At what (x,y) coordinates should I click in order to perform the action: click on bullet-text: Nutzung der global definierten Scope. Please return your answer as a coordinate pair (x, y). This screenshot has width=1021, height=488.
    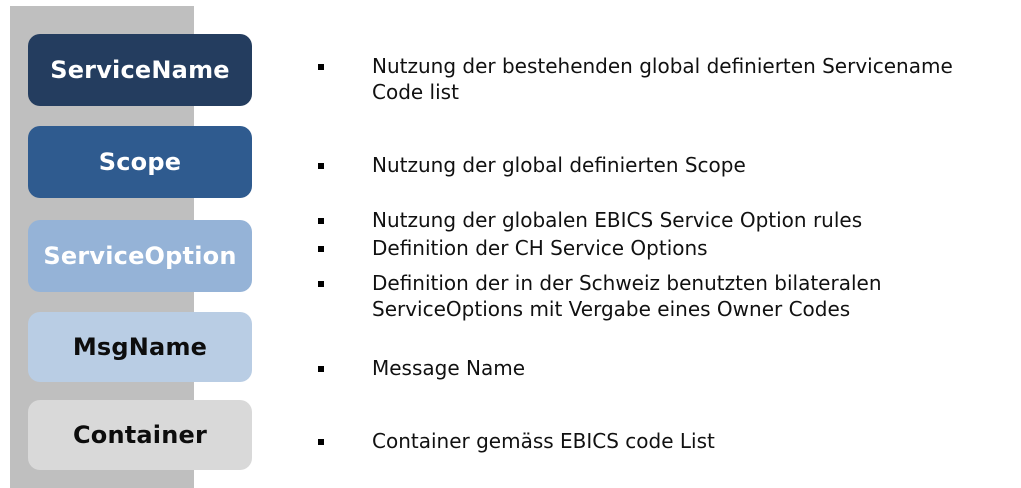
    Looking at the image, I should click on (559, 165).